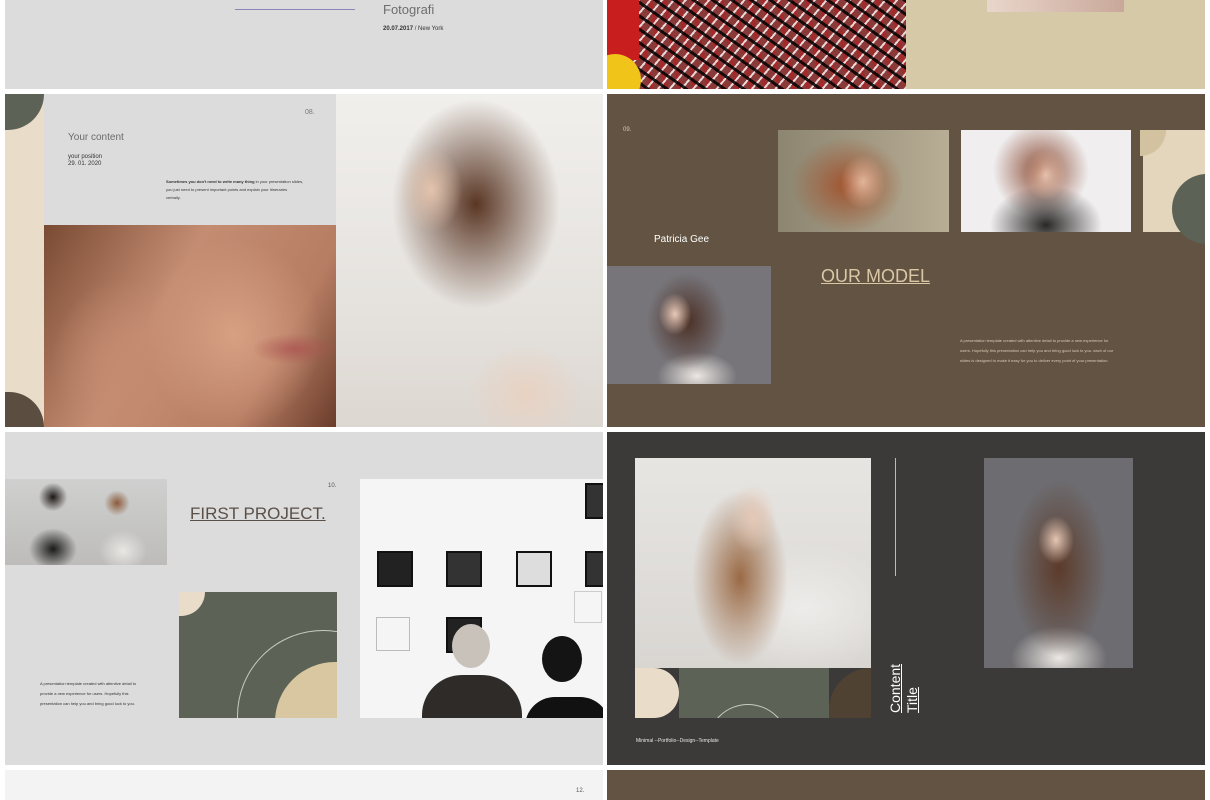 Image resolution: width=1210 pixels, height=800 pixels. I want to click on olive-footer-block, so click(754, 693).